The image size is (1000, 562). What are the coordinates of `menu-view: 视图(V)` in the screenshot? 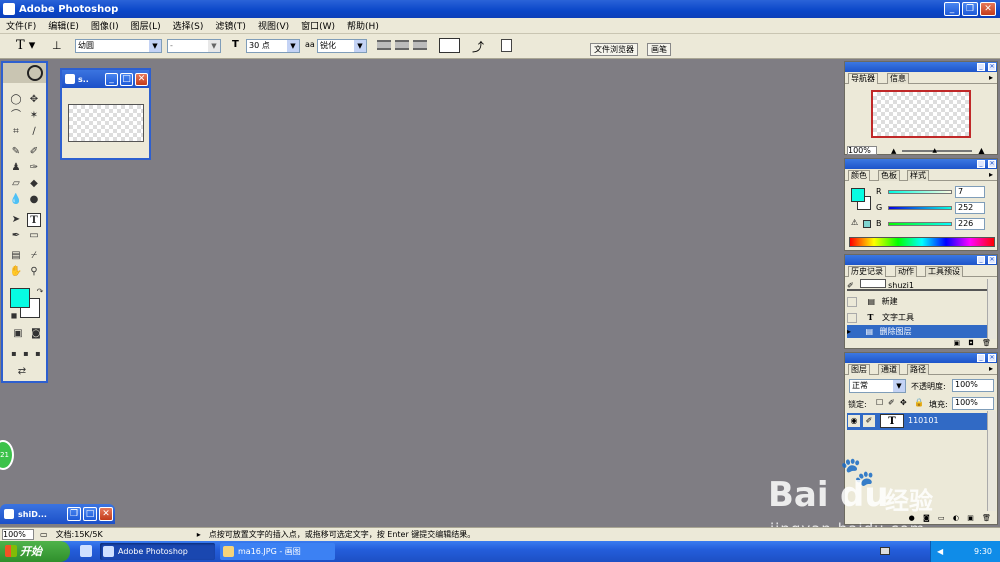 It's located at (273, 25).